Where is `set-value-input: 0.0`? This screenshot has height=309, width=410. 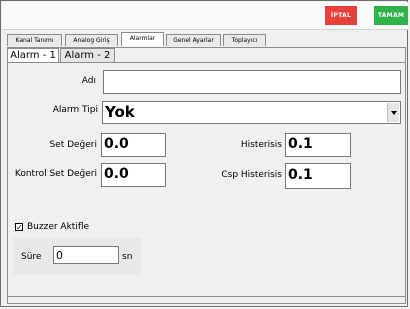
set-value-input: 0.0 is located at coordinates (133, 145).